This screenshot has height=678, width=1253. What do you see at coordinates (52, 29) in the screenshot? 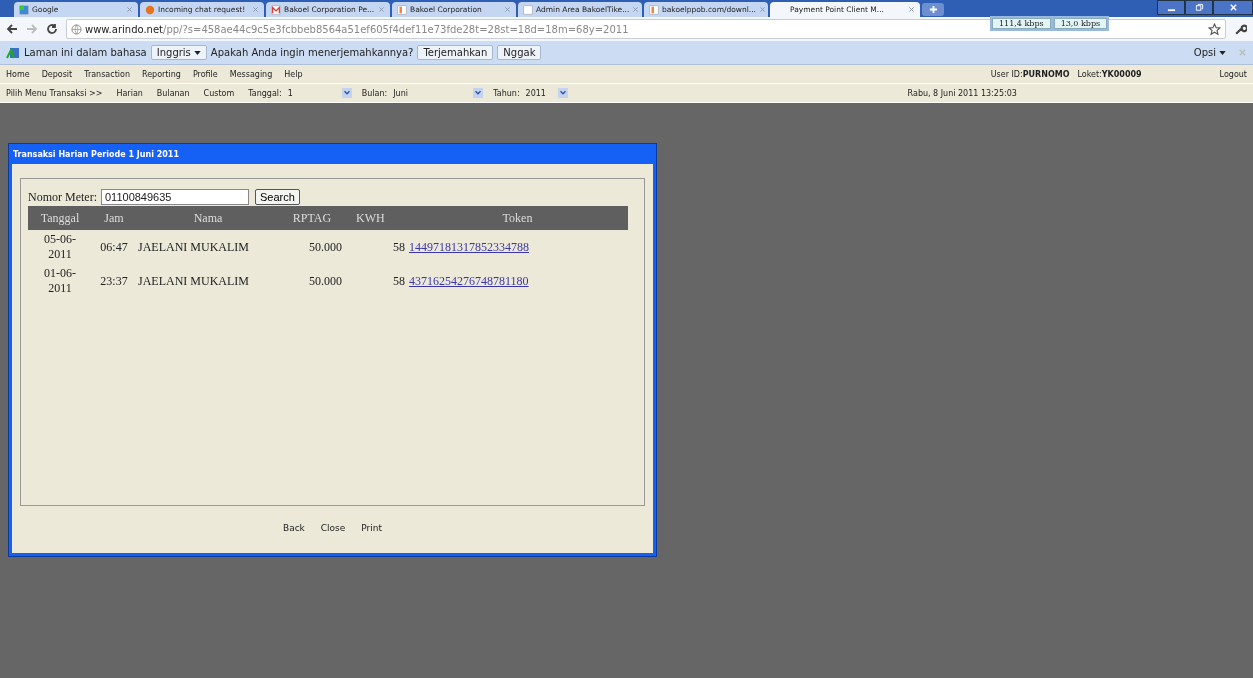
I see `reload-icon` at bounding box center [52, 29].